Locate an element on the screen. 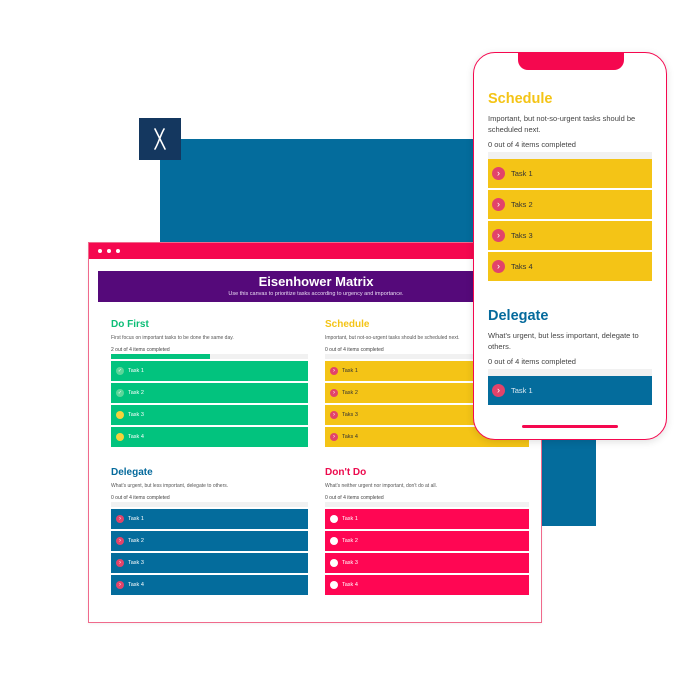 This screenshot has height=675, width=695. task-label: Taks 4 is located at coordinates (350, 437).